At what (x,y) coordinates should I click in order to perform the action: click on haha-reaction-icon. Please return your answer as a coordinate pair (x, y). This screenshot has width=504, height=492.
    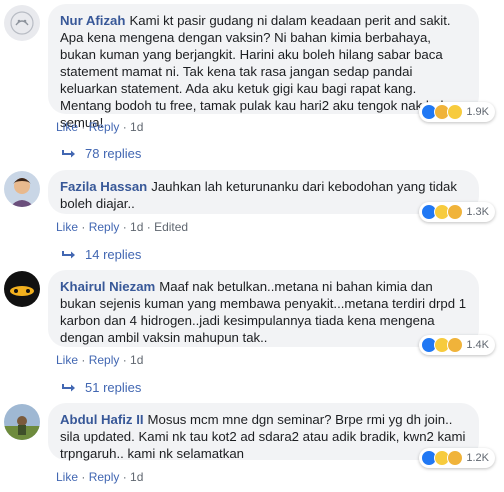
    Looking at the image, I should click on (455, 112).